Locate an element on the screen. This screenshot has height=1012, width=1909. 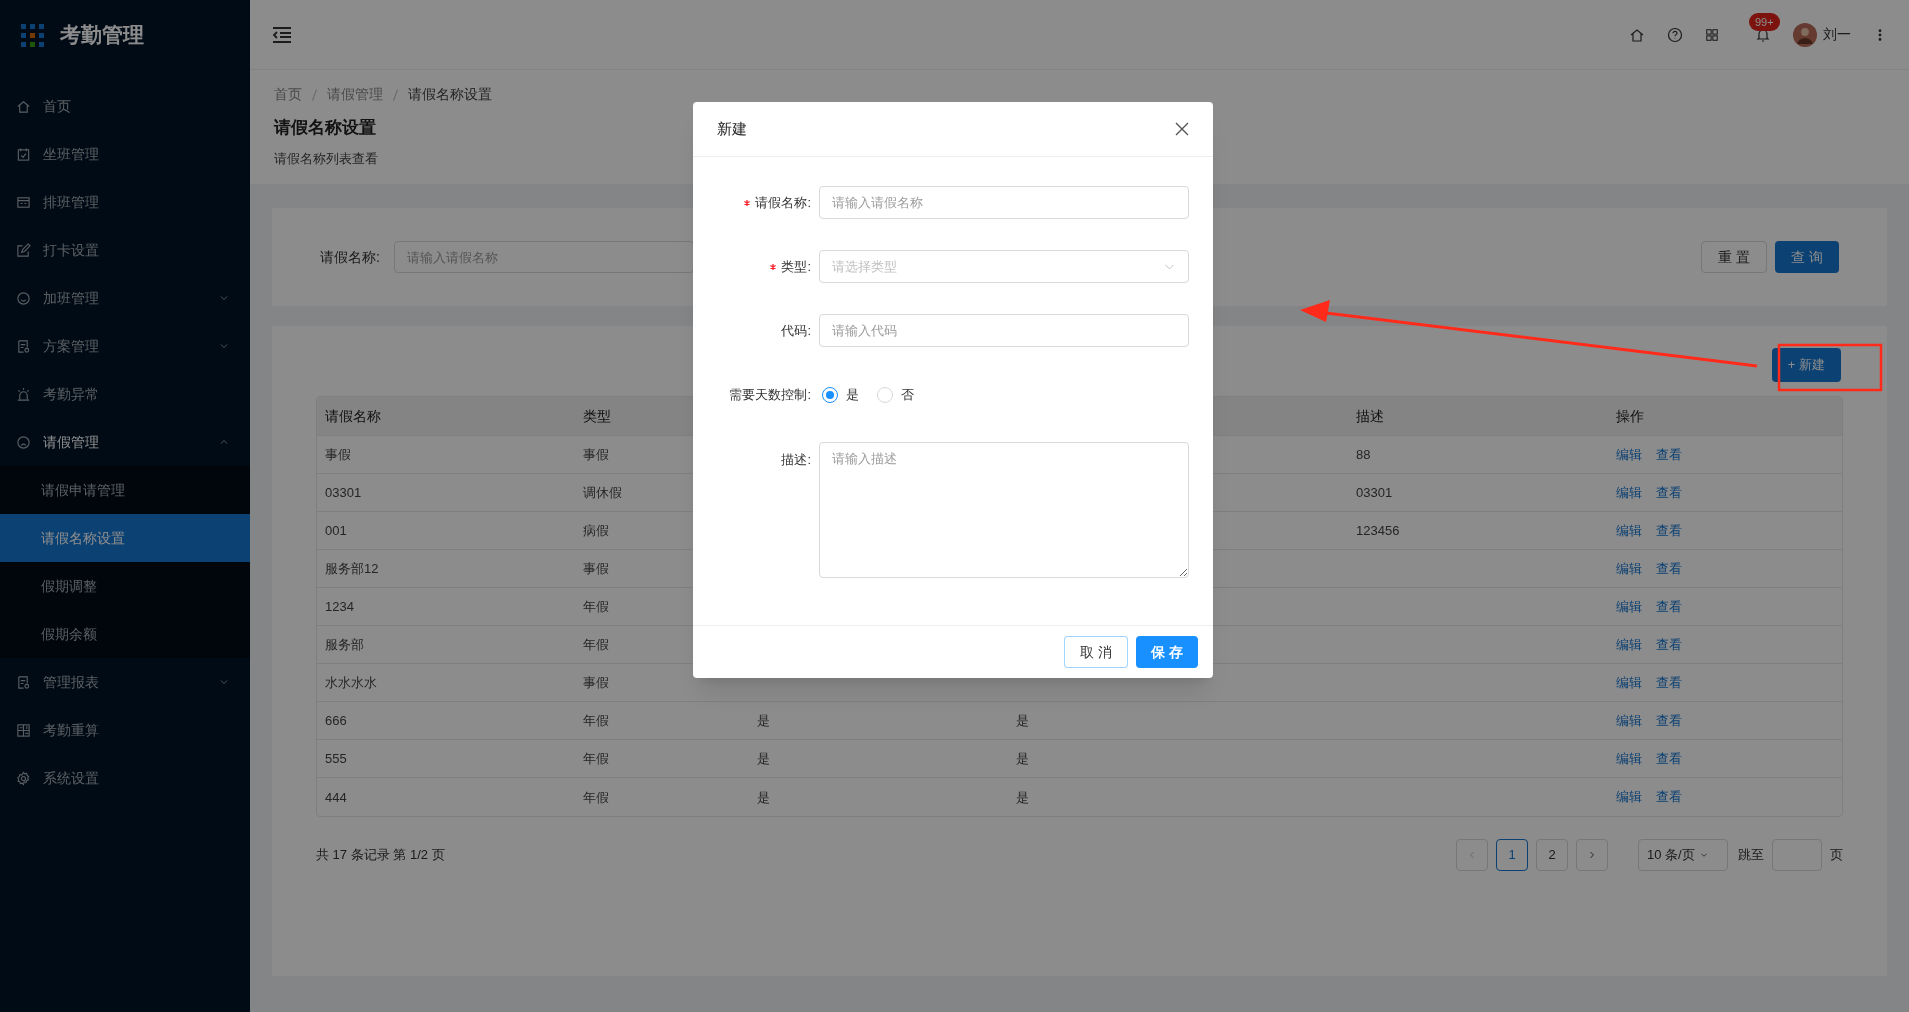
user-name: 刘一 is located at coordinates (1837, 34).